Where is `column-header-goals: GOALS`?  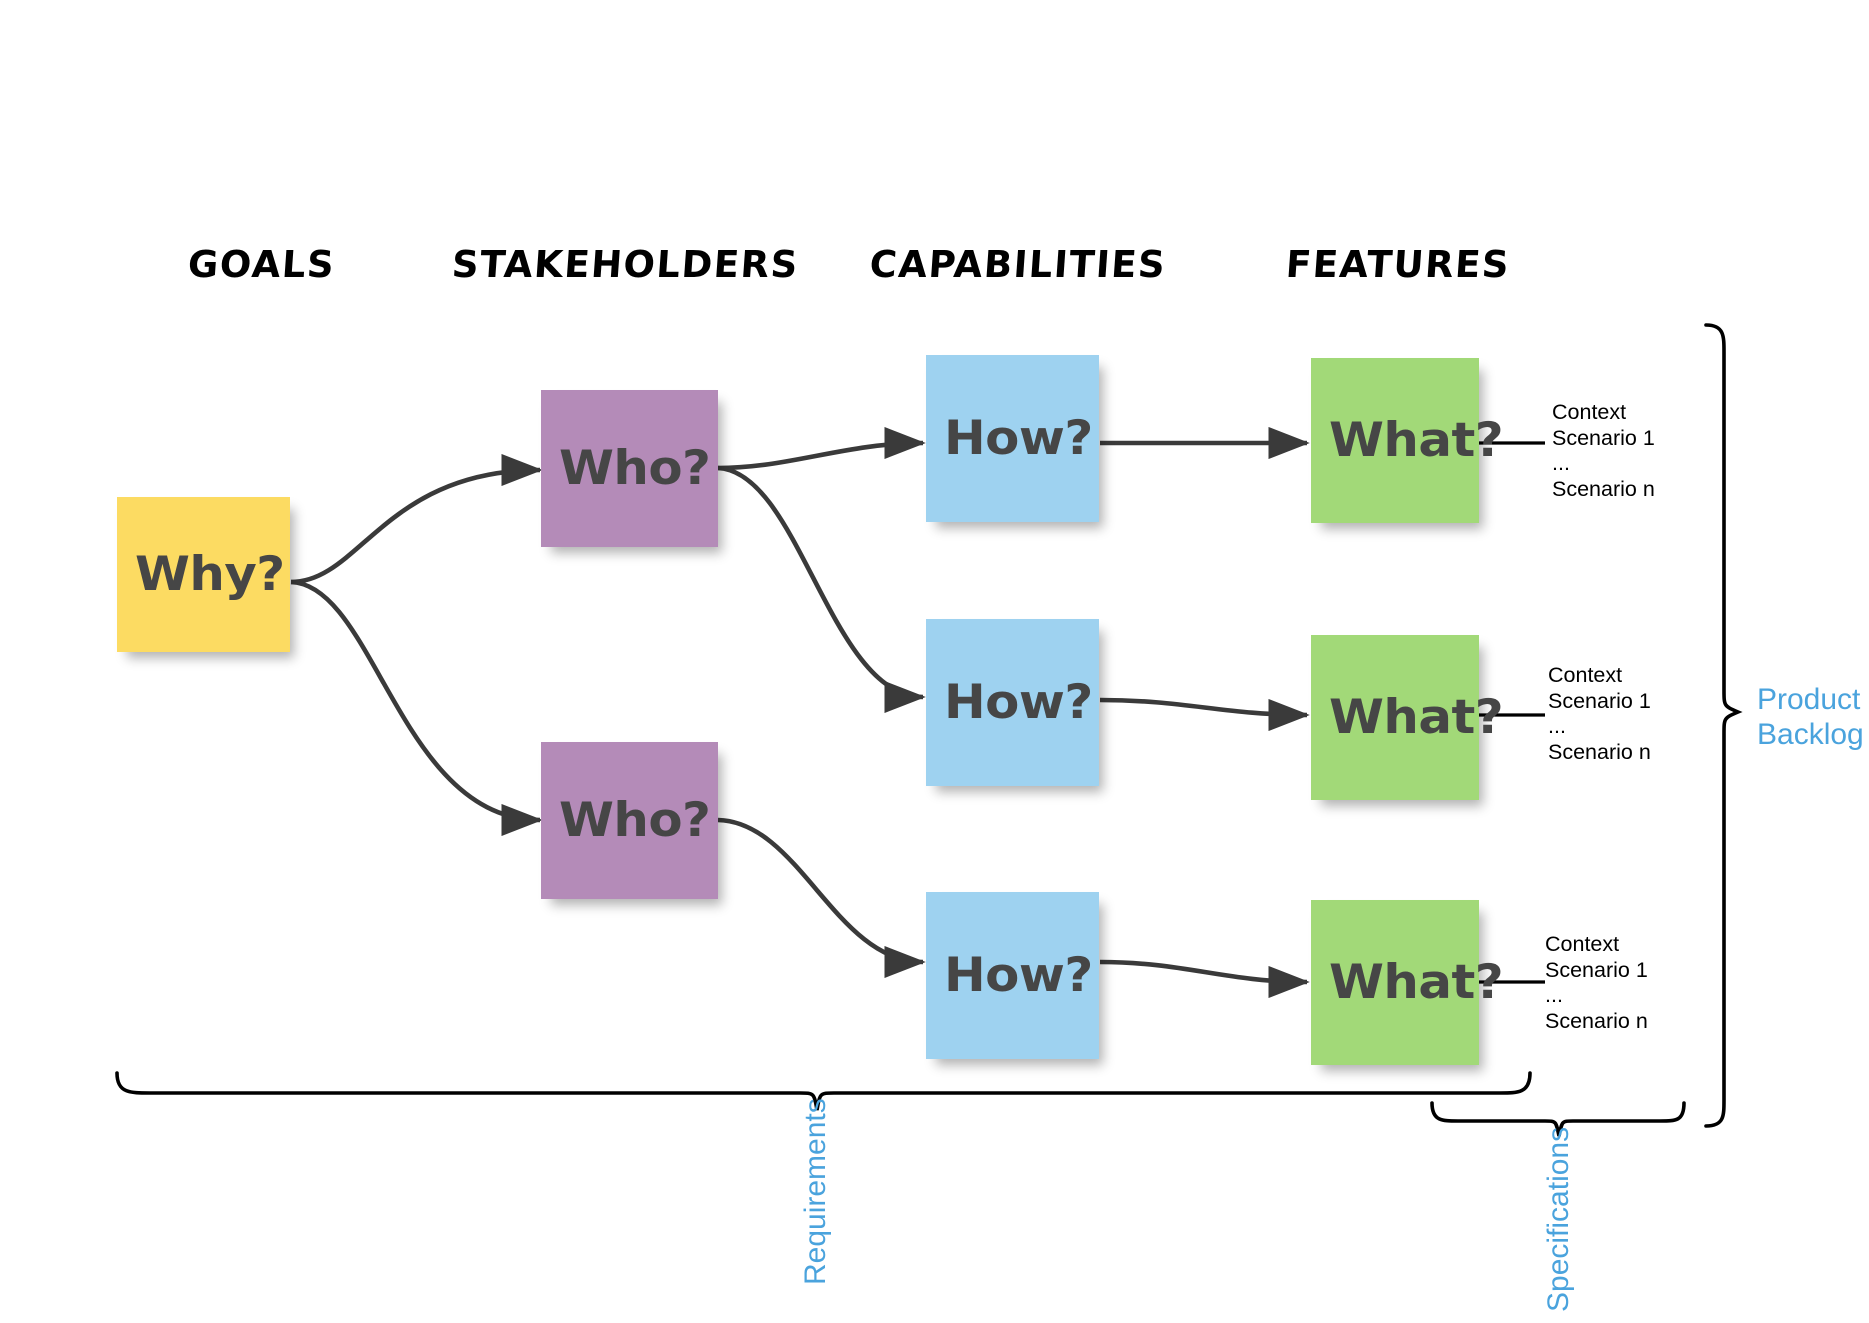 column-header-goals: GOALS is located at coordinates (261, 264).